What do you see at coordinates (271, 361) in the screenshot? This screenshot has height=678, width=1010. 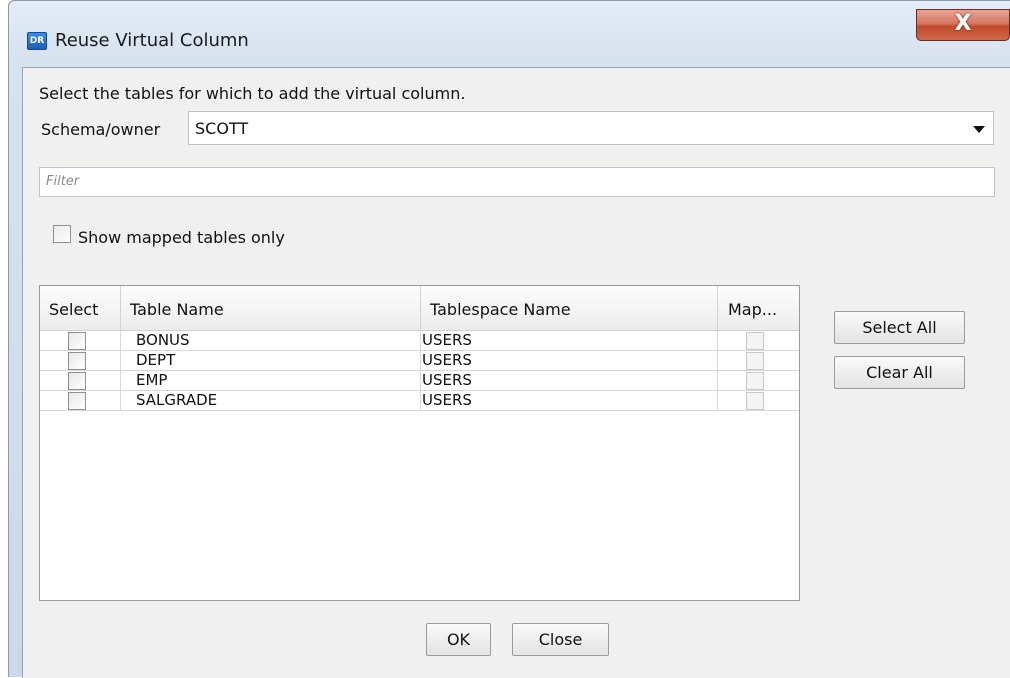 I see `table-name-cell: DEPT` at bounding box center [271, 361].